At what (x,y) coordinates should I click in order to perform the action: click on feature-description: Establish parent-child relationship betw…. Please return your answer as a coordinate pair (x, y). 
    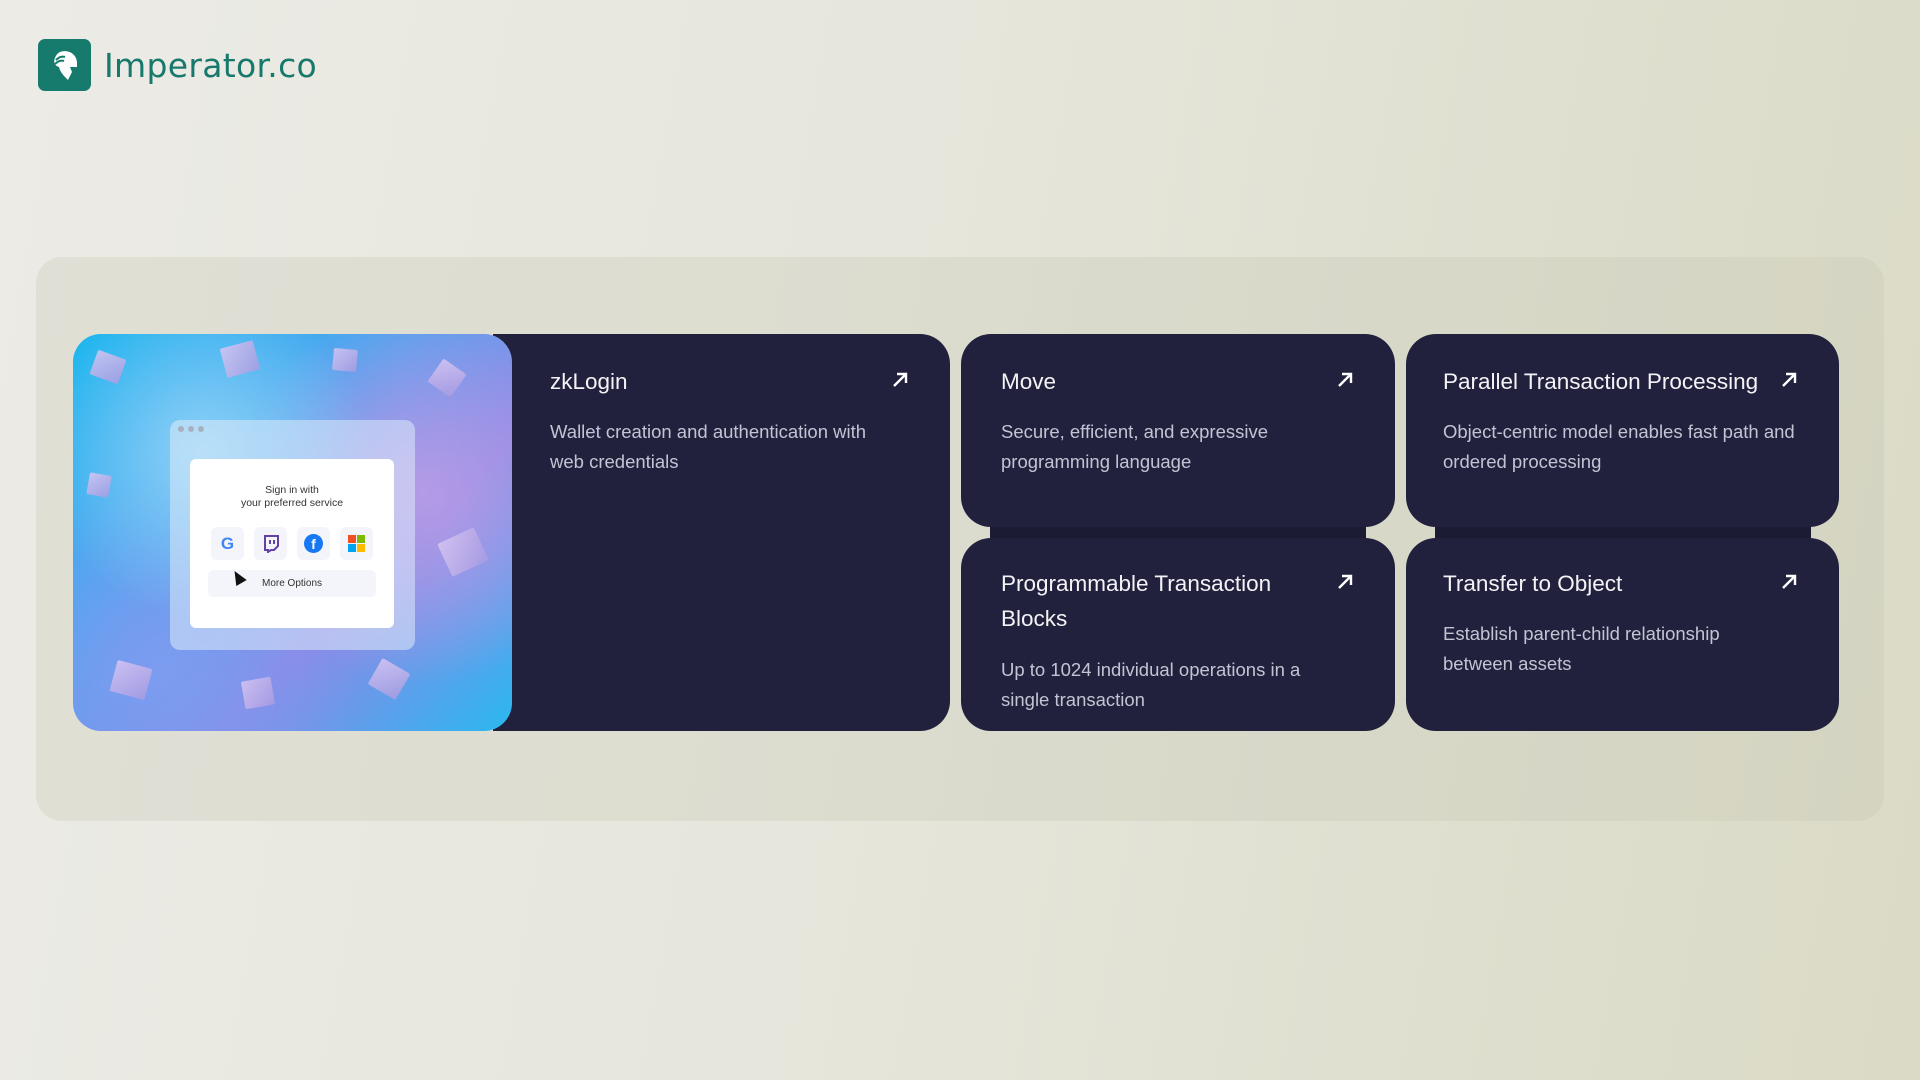
    Looking at the image, I should click on (1581, 648).